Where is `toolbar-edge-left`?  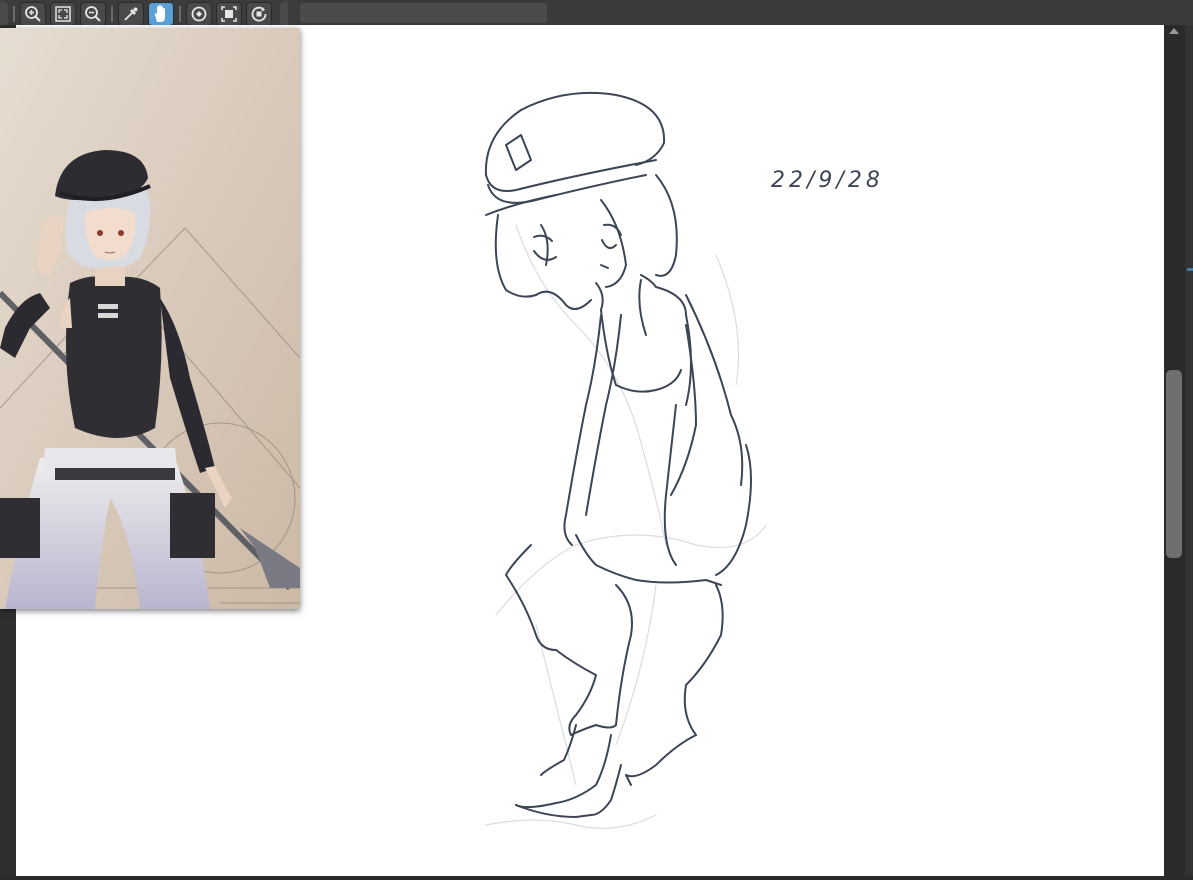 toolbar-edge-left is located at coordinates (4, 14).